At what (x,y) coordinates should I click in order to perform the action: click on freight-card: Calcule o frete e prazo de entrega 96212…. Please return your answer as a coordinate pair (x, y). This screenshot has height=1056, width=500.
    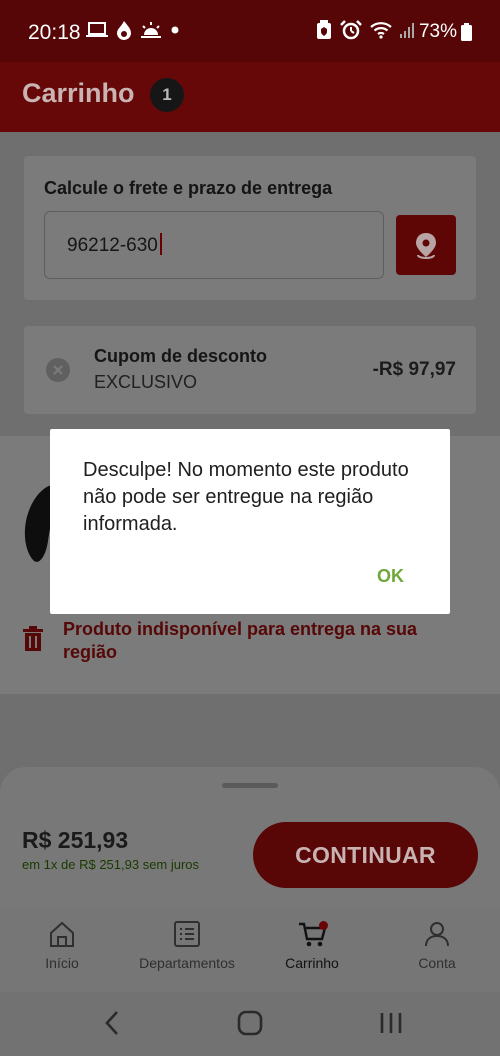
    Looking at the image, I should click on (250, 228).